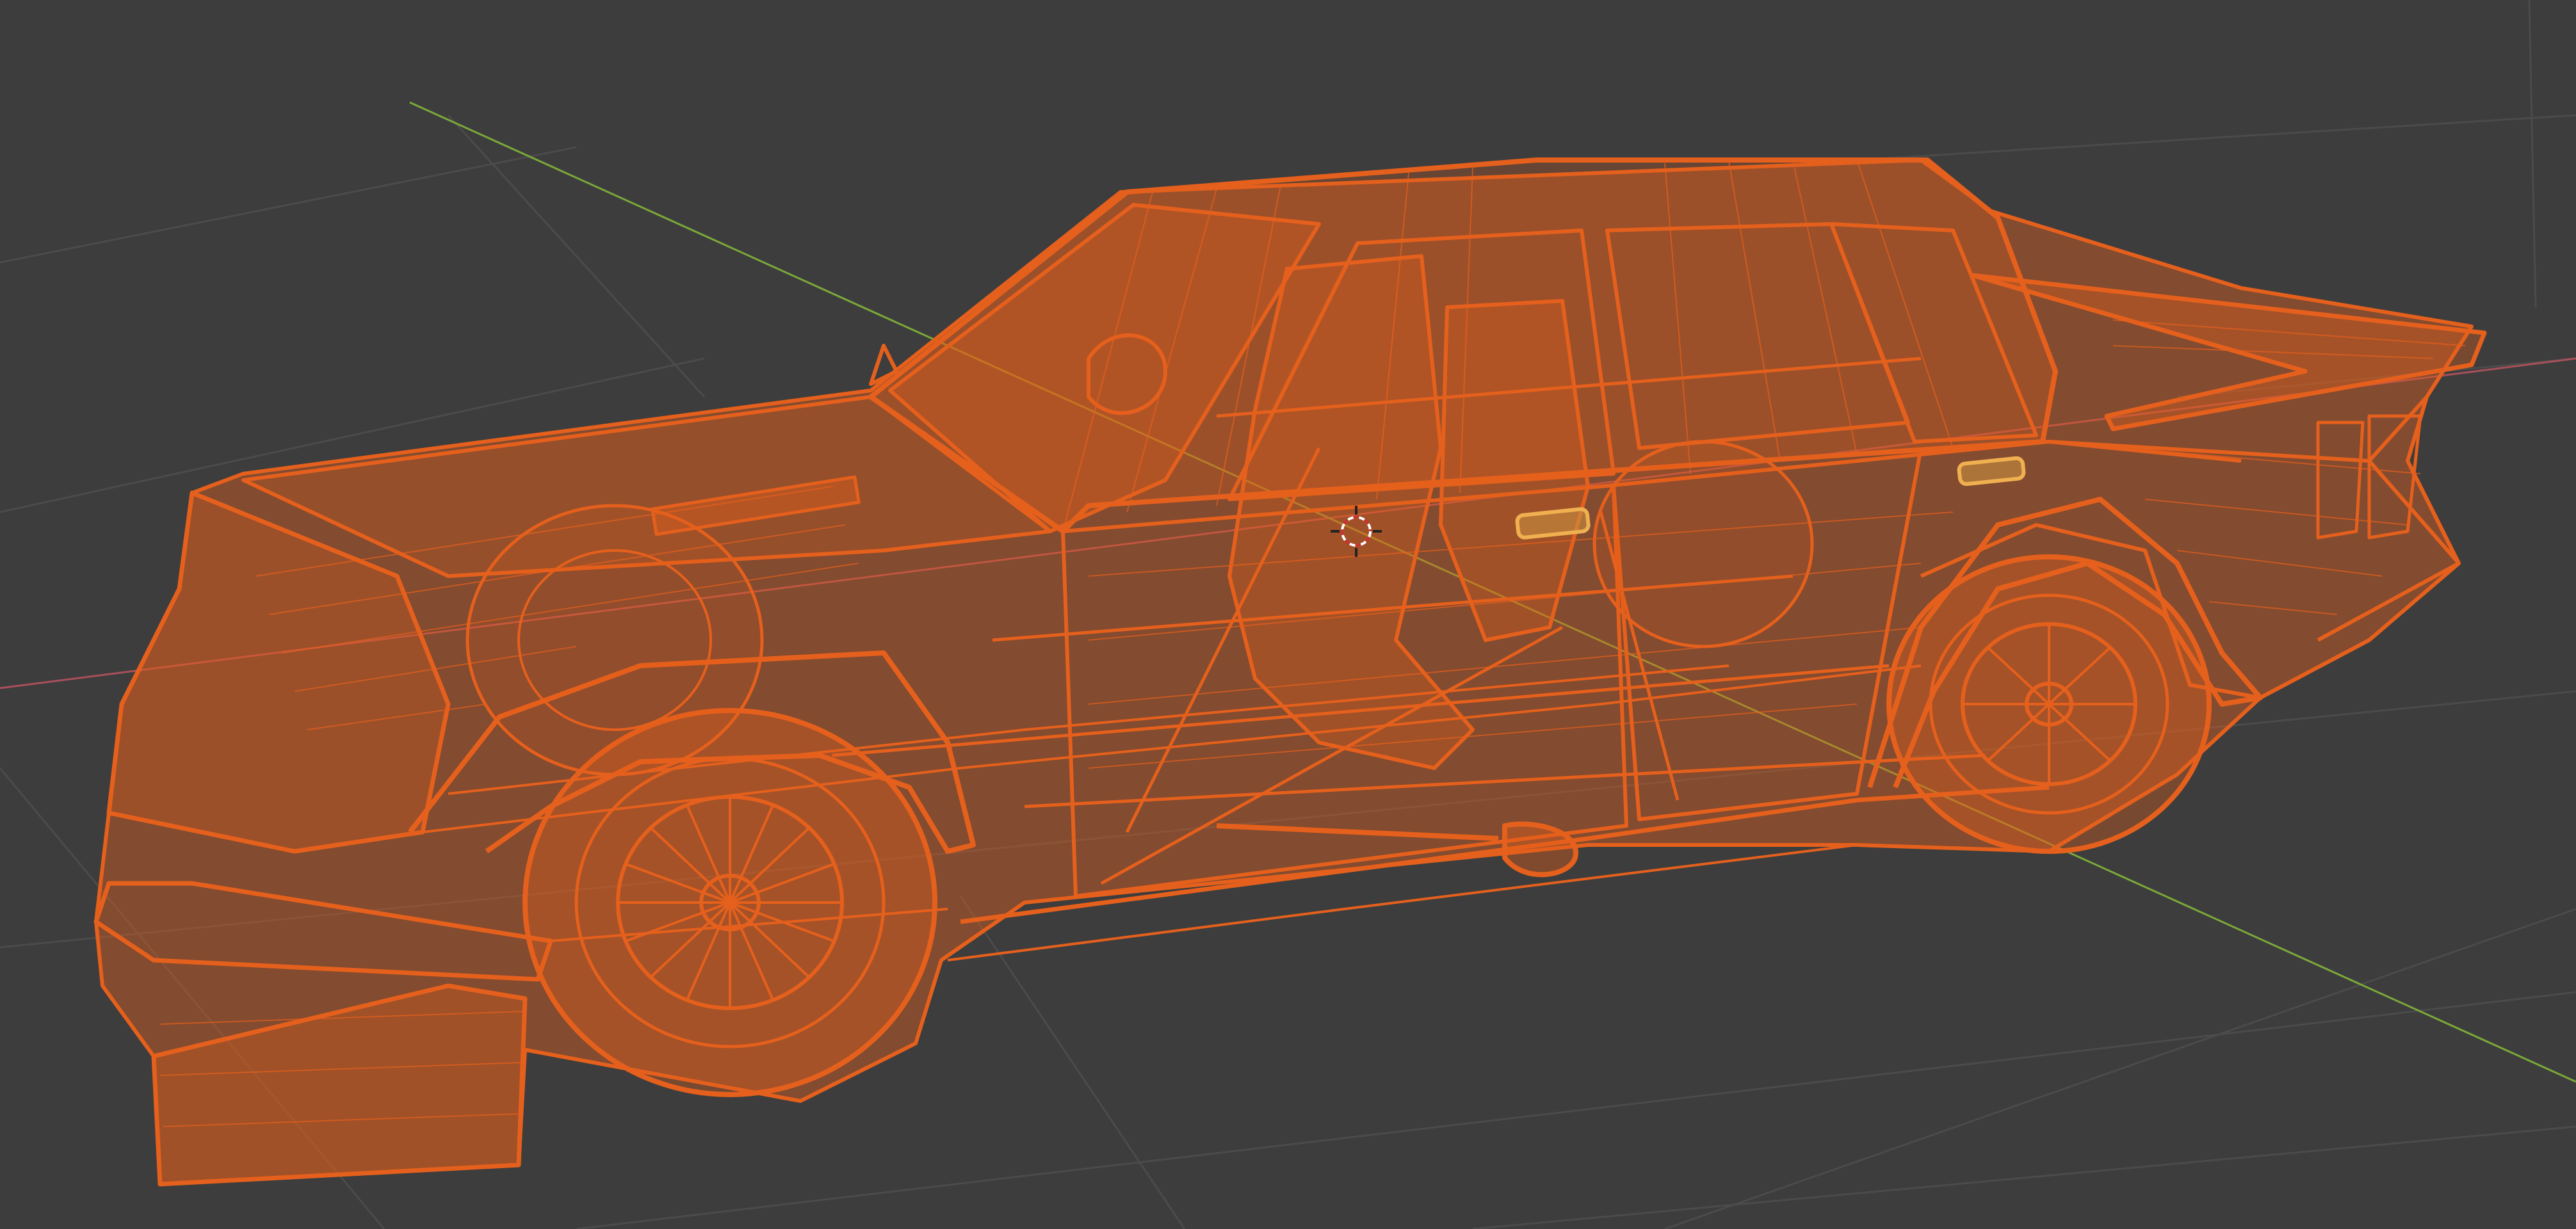 The height and width of the screenshot is (1229, 2576). I want to click on door-handle-front, so click(1553, 524).